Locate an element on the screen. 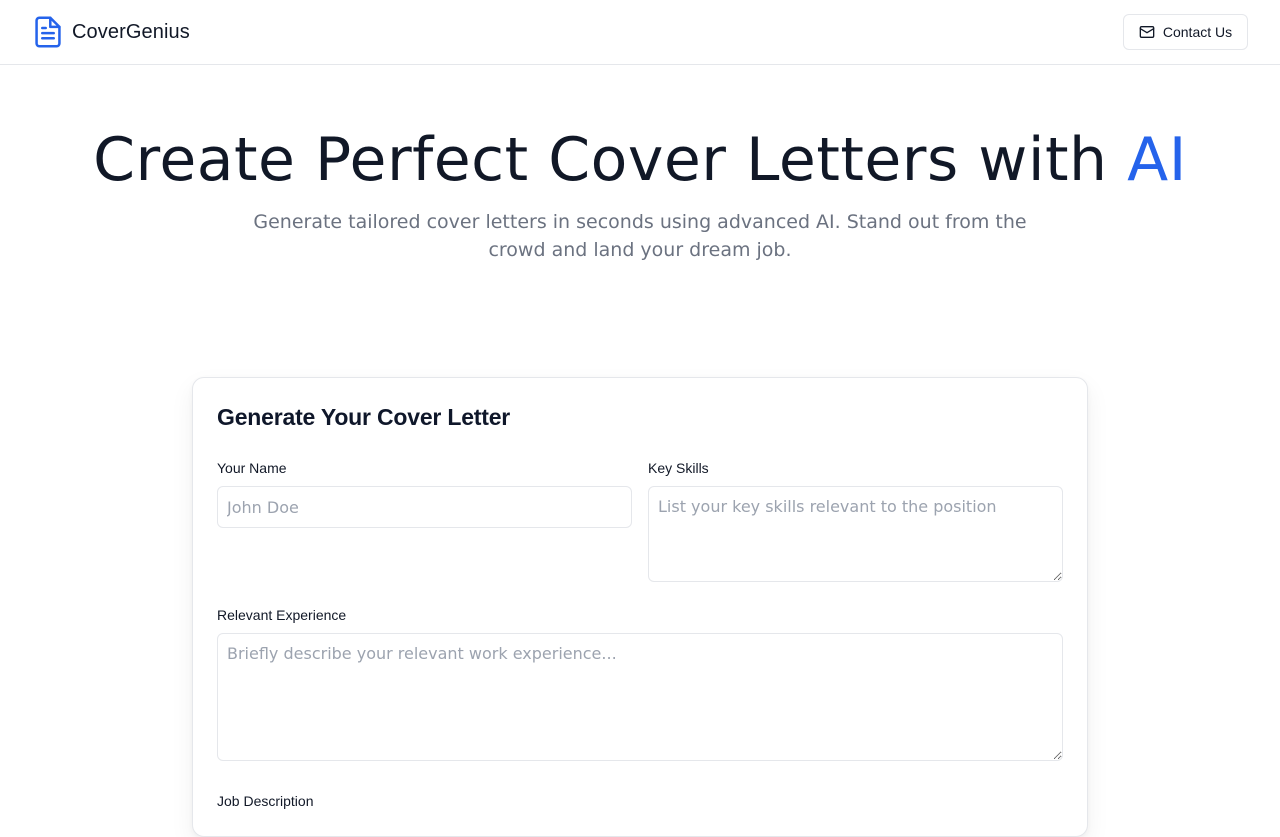 The height and width of the screenshot is (837, 1280). file-text-icon is located at coordinates (48, 32).